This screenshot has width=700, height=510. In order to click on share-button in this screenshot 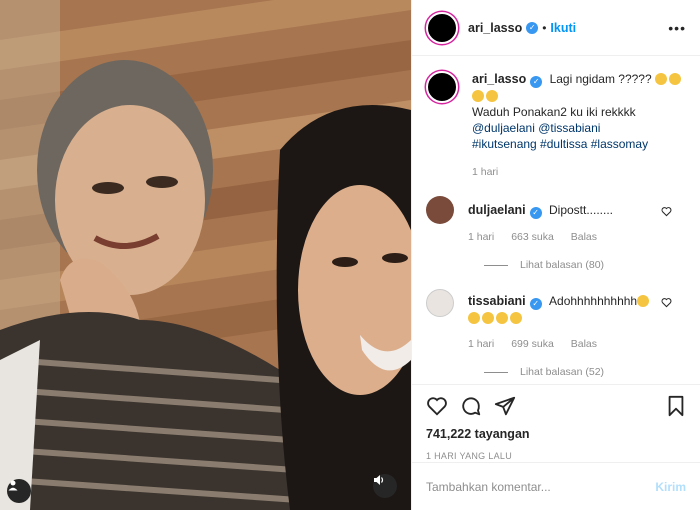, I will do `click(505, 406)`.